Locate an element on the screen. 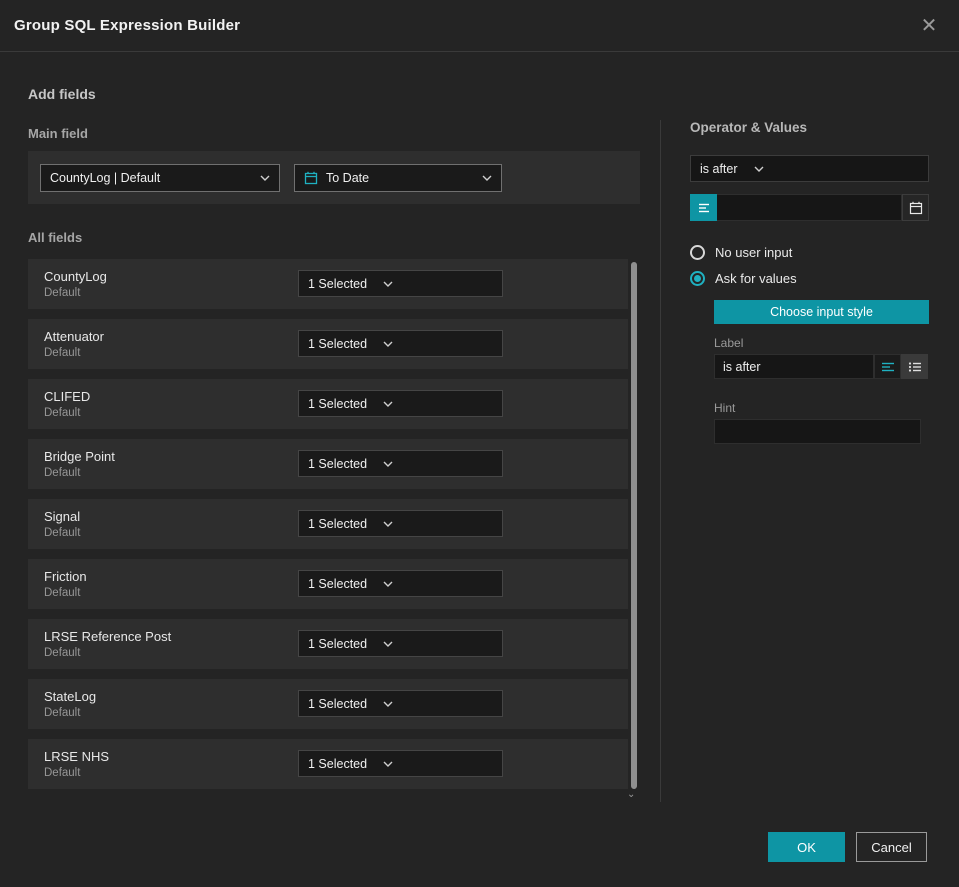 The width and height of the screenshot is (959, 887). add-fields-heading: Add fields is located at coordinates (62, 94).